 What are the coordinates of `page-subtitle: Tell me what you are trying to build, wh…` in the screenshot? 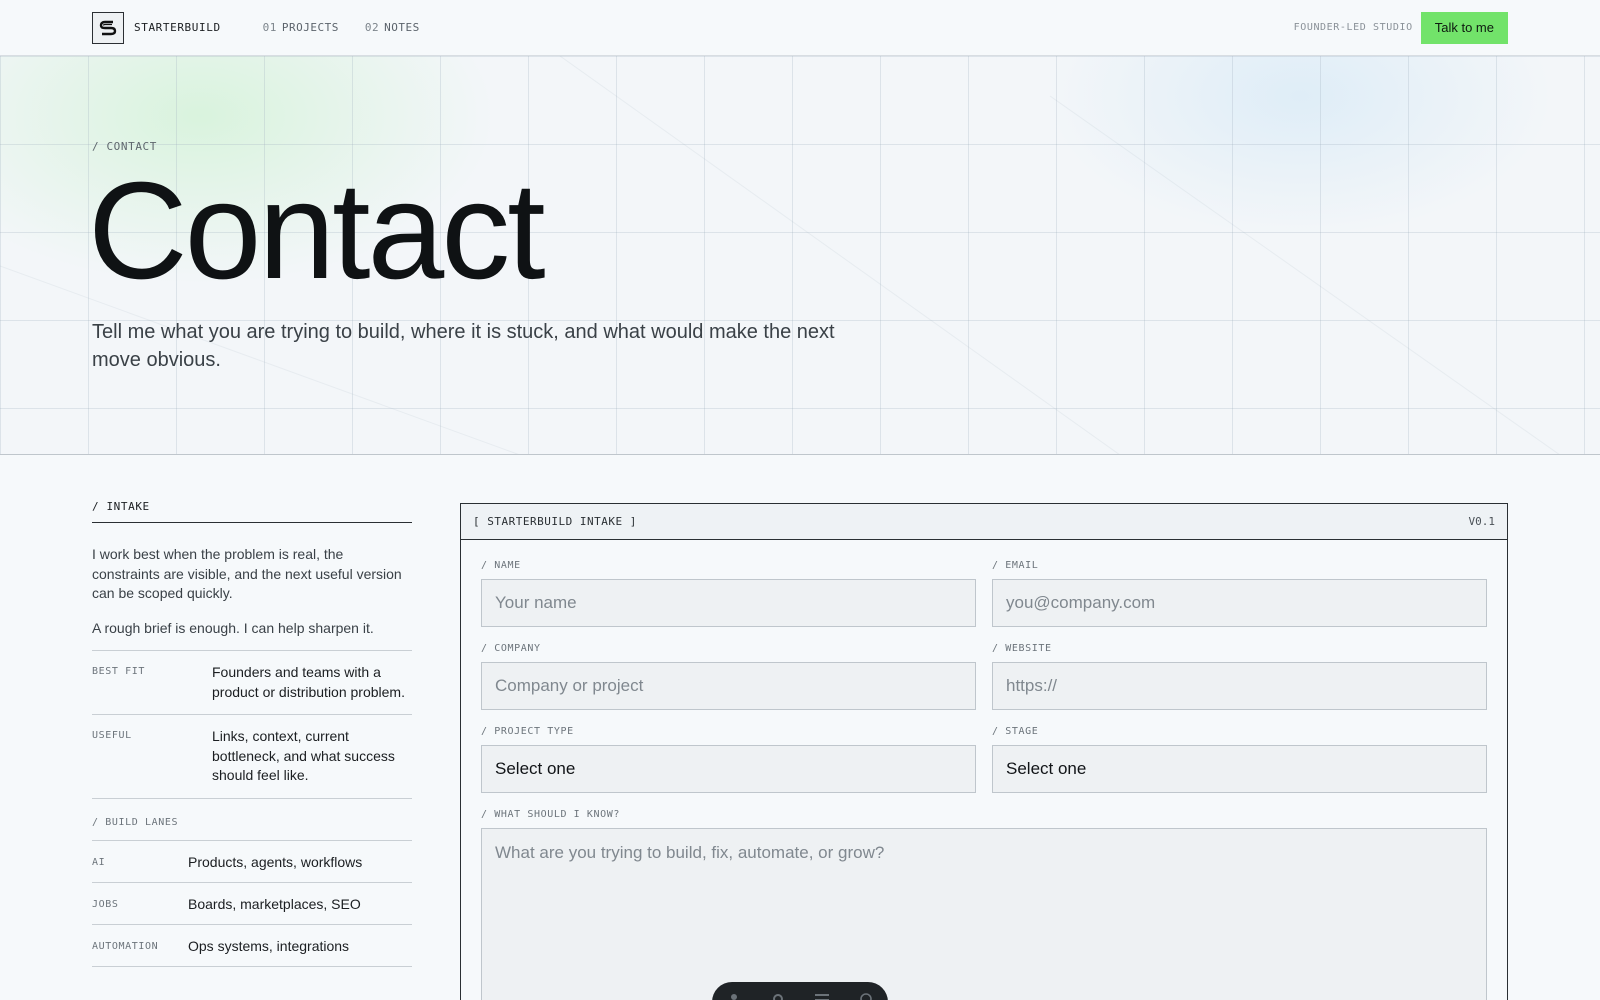 It's located at (463, 346).